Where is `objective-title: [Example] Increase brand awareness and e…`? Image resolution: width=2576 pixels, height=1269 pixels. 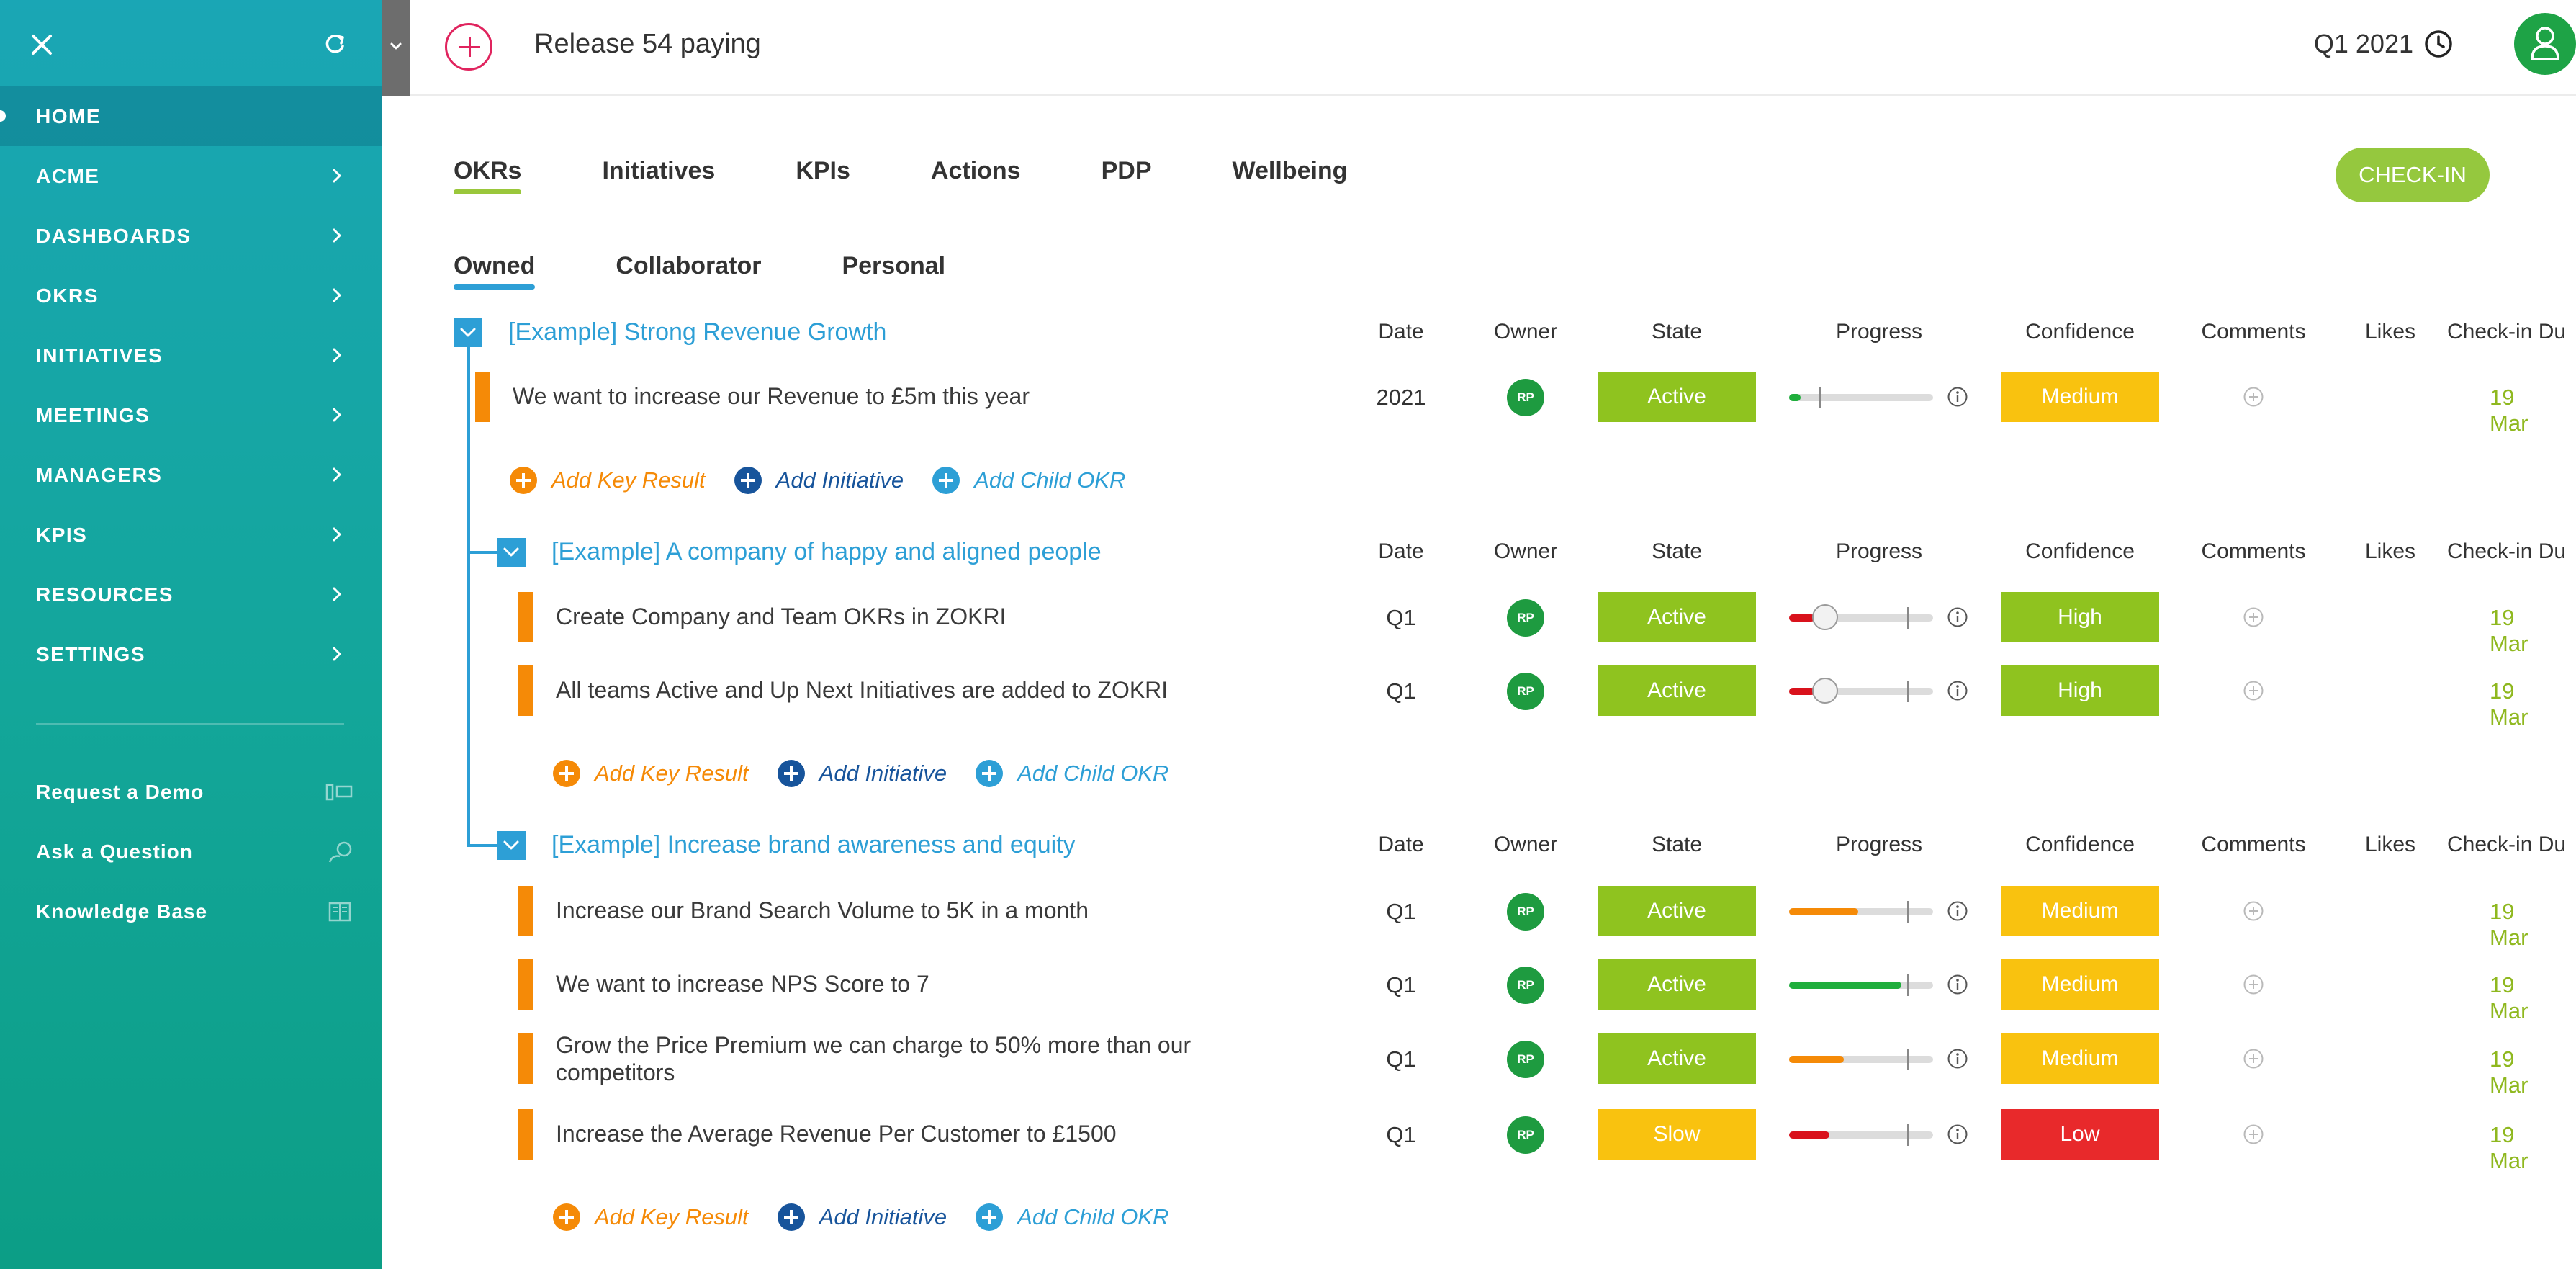 objective-title: [Example] Increase brand awareness and e… is located at coordinates (813, 845).